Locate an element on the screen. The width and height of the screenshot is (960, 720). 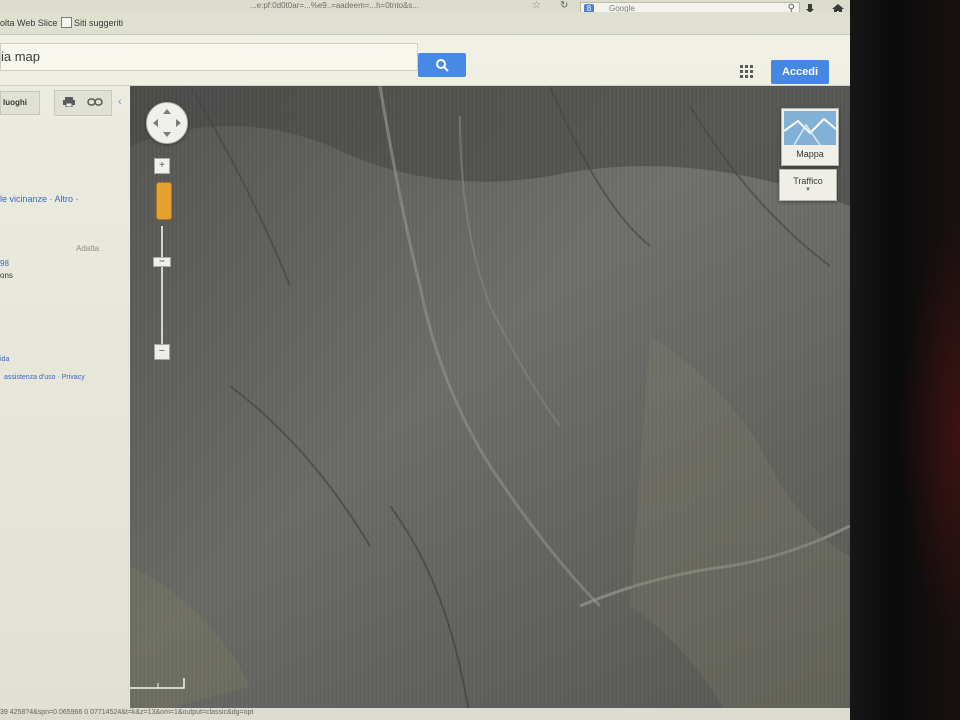
signin-button: Accedi is located at coordinates (800, 72).